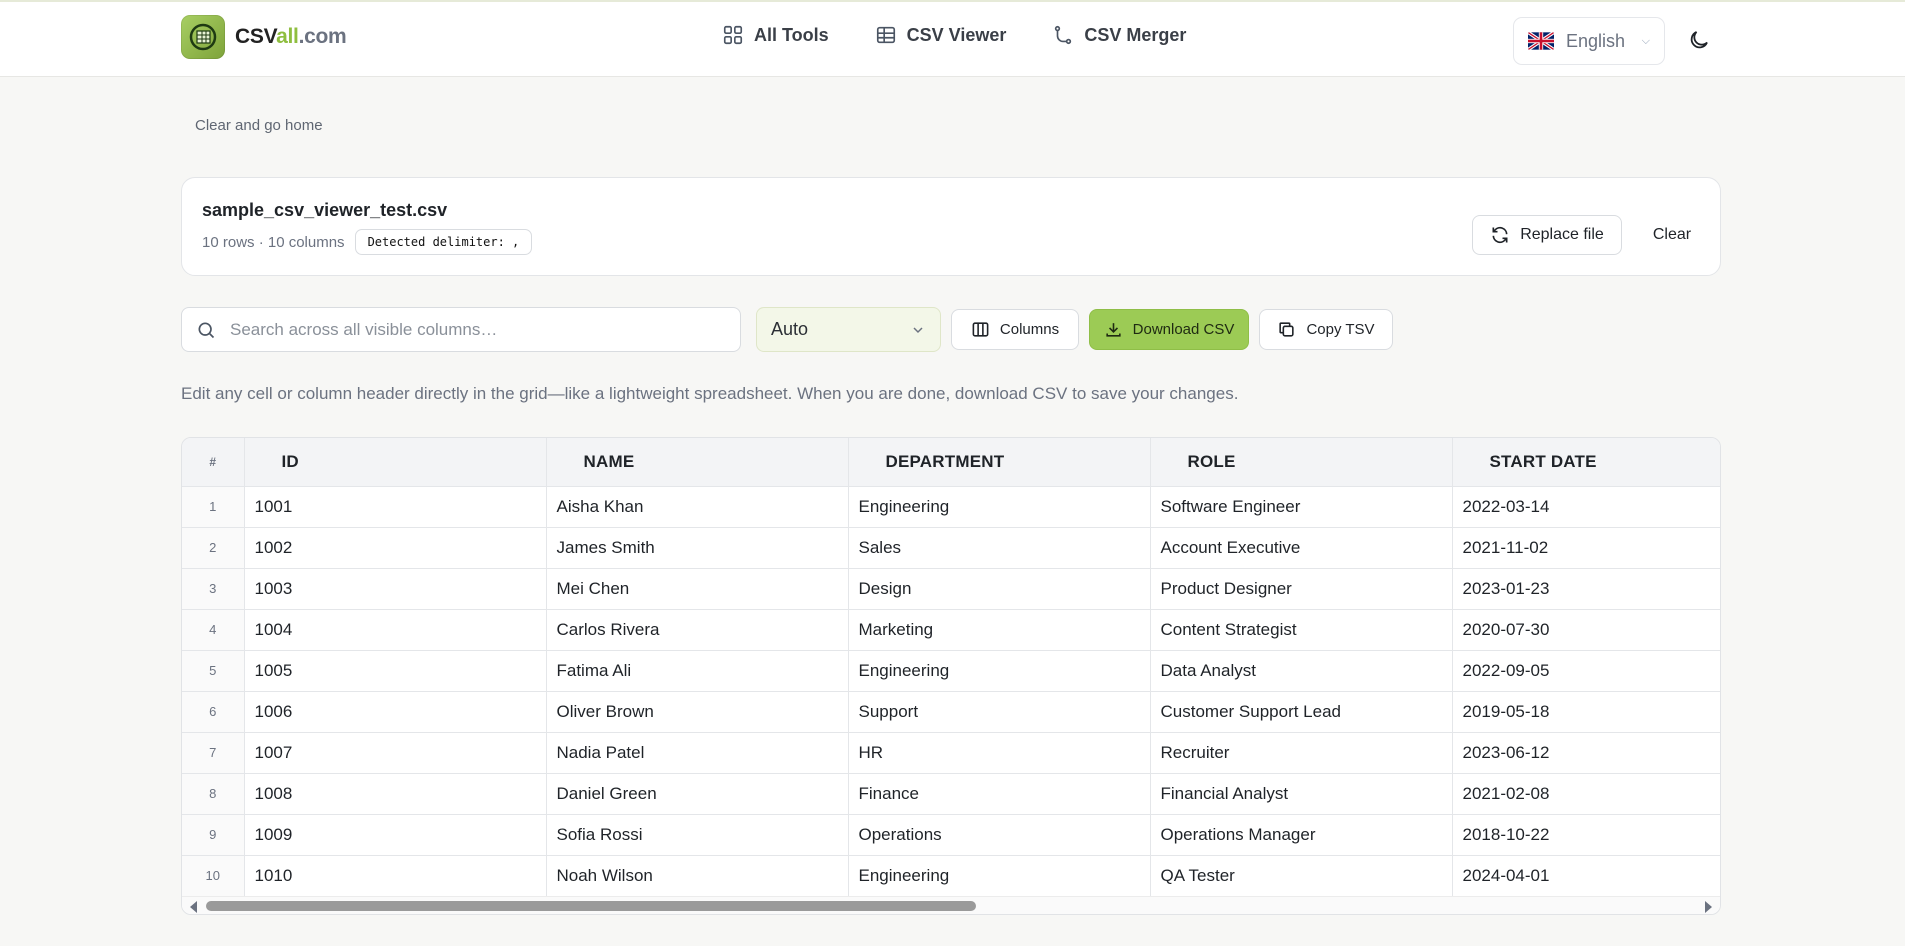 The width and height of the screenshot is (1905, 946). I want to click on table-cell: 1009, so click(395, 835).